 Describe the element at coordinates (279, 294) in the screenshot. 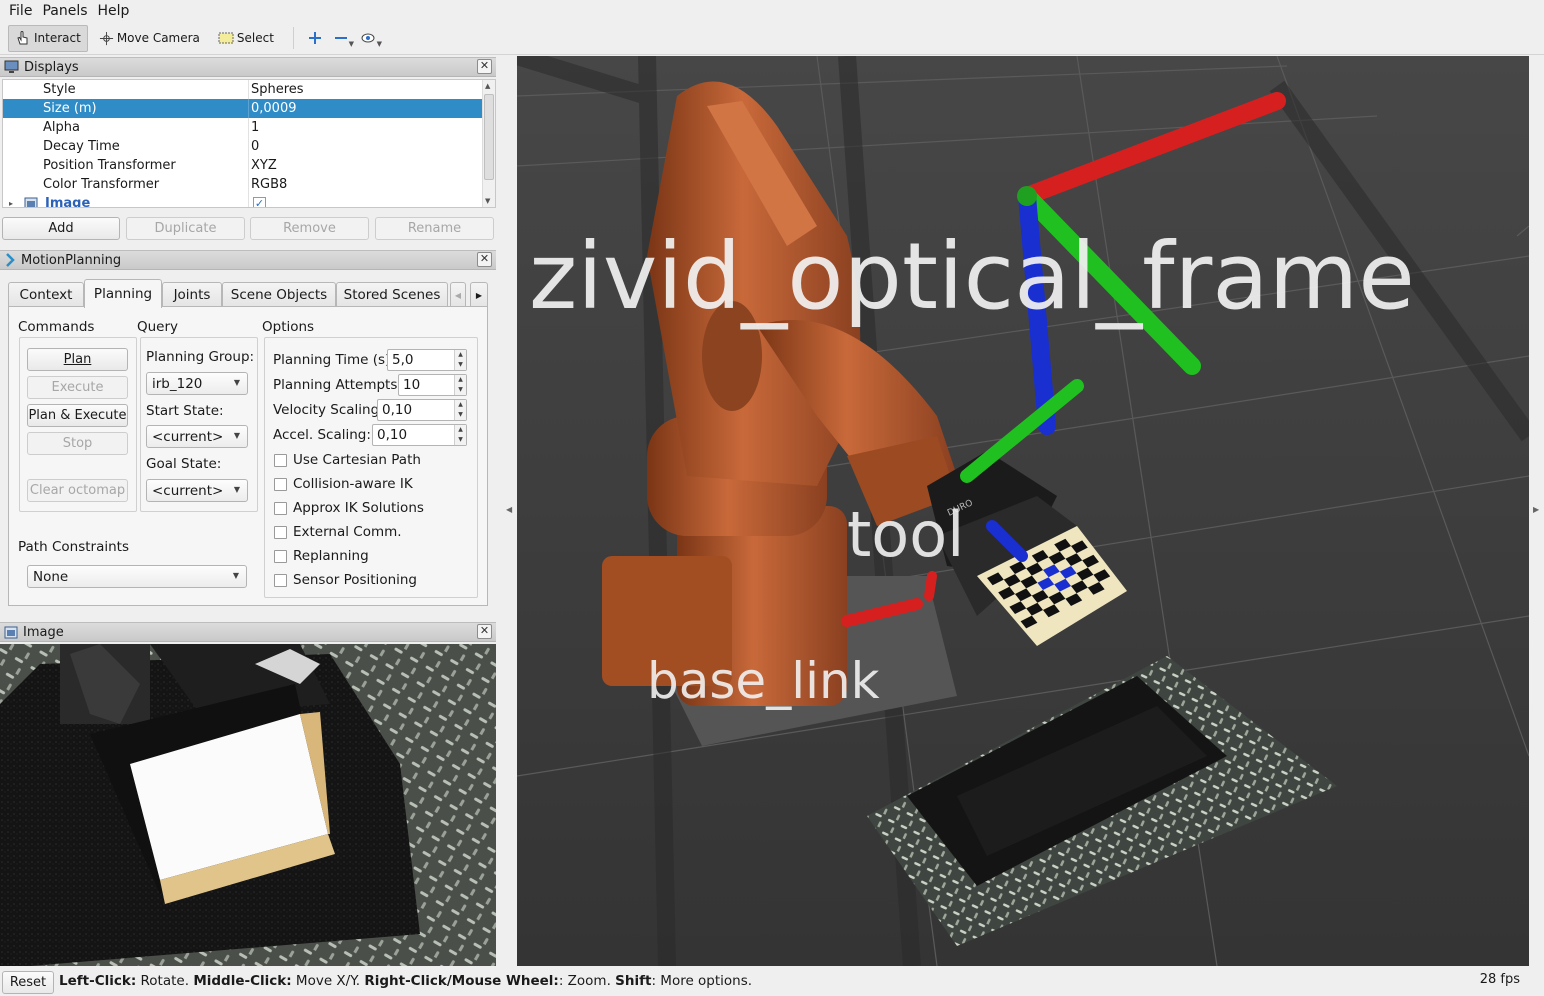

I see `tab-scene-objects: Scene Objects` at that location.